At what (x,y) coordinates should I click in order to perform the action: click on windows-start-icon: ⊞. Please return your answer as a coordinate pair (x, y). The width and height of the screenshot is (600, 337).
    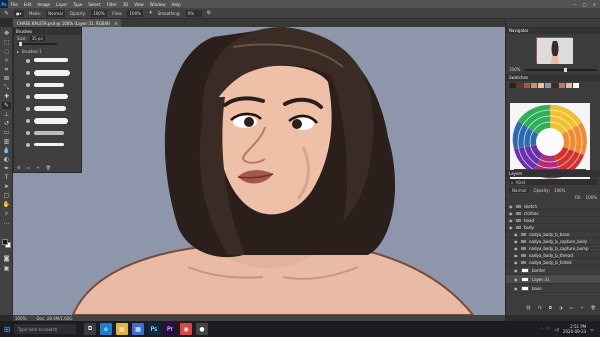
    Looking at the image, I should click on (7, 329).